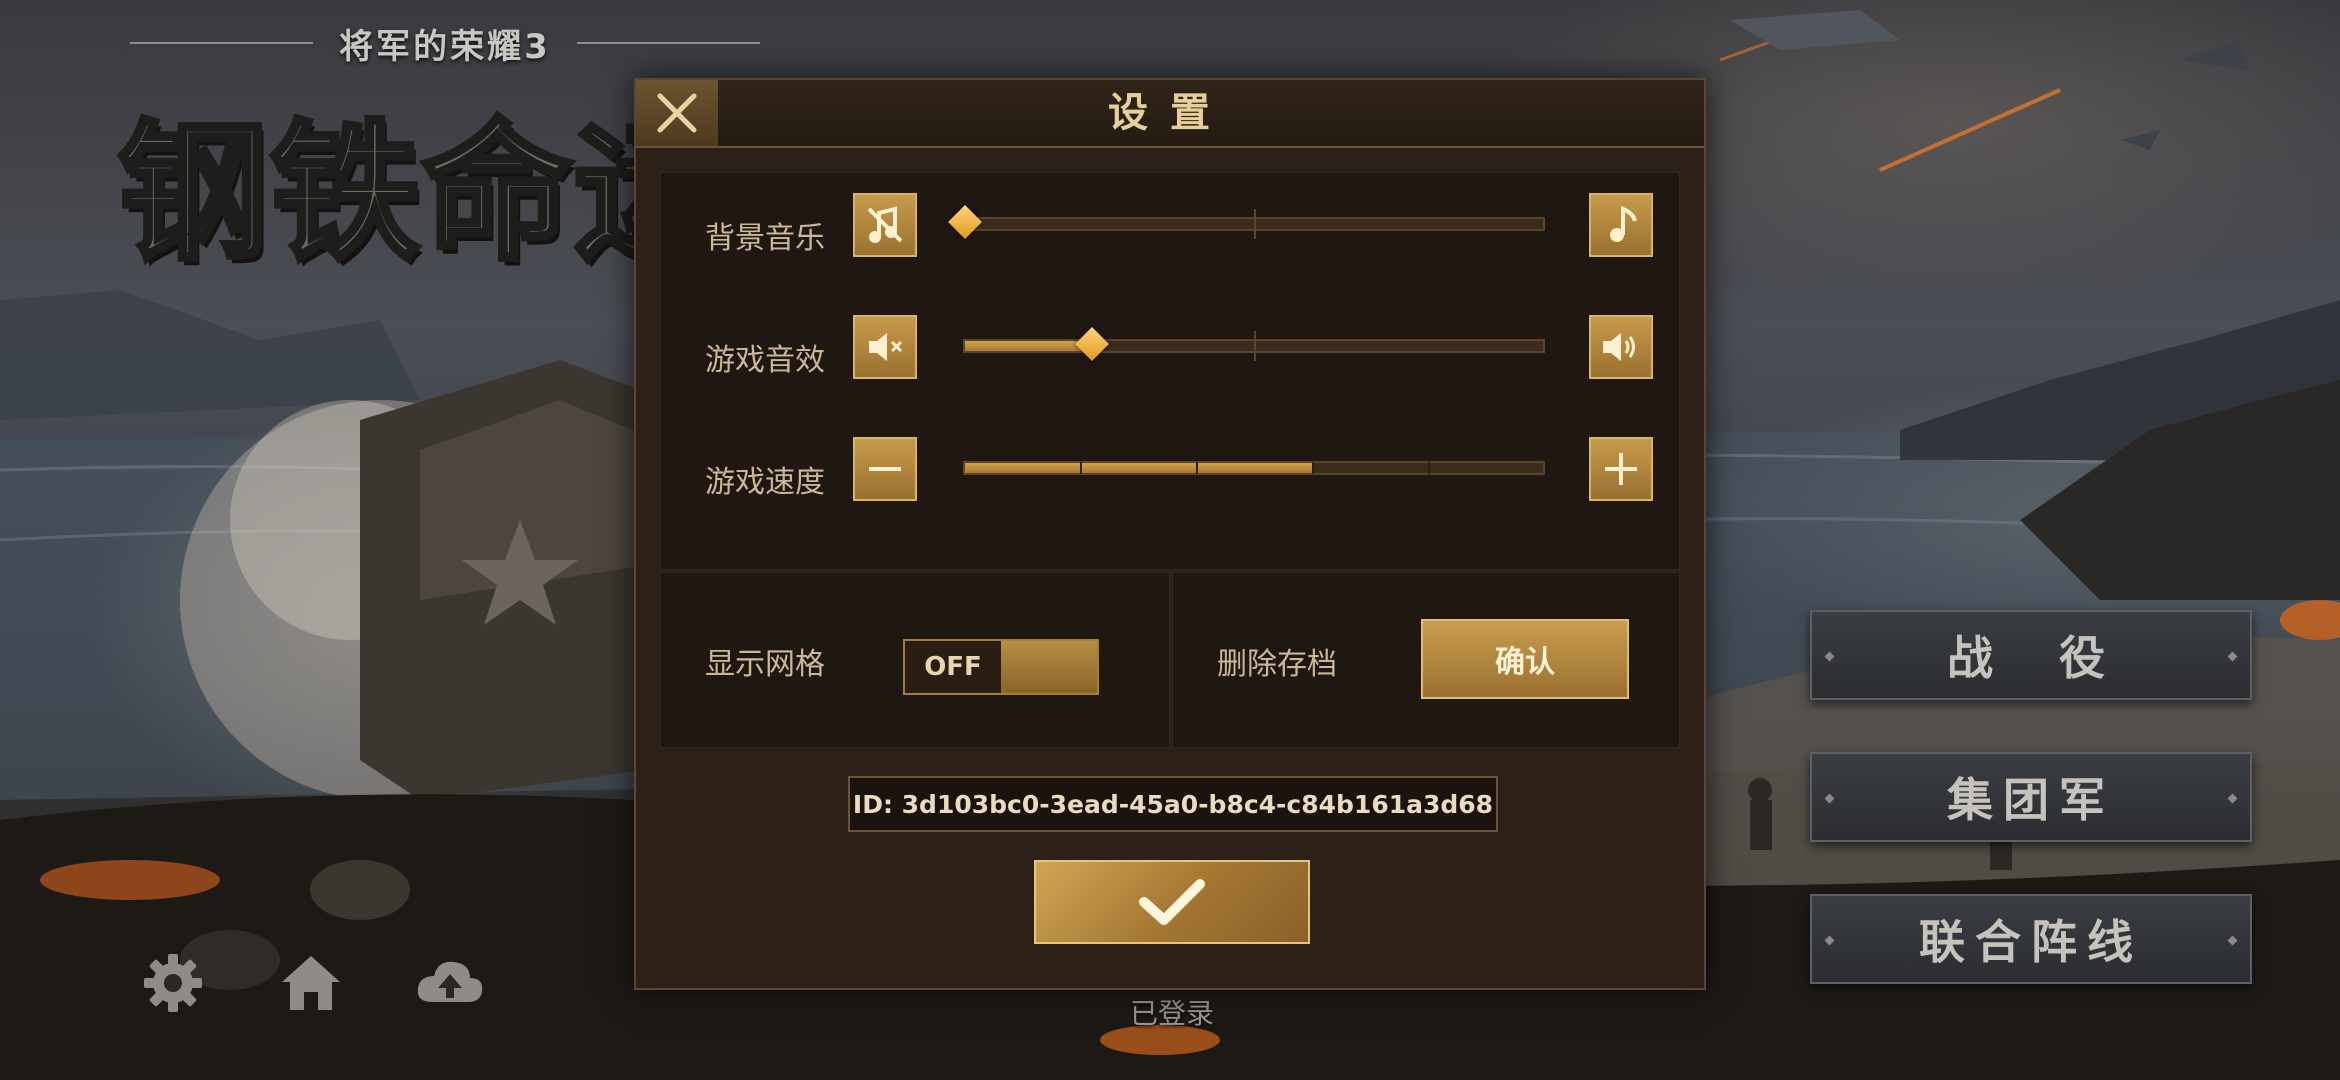 Image resolution: width=2340 pixels, height=1080 pixels. I want to click on dialog-header: 设置, so click(1170, 114).